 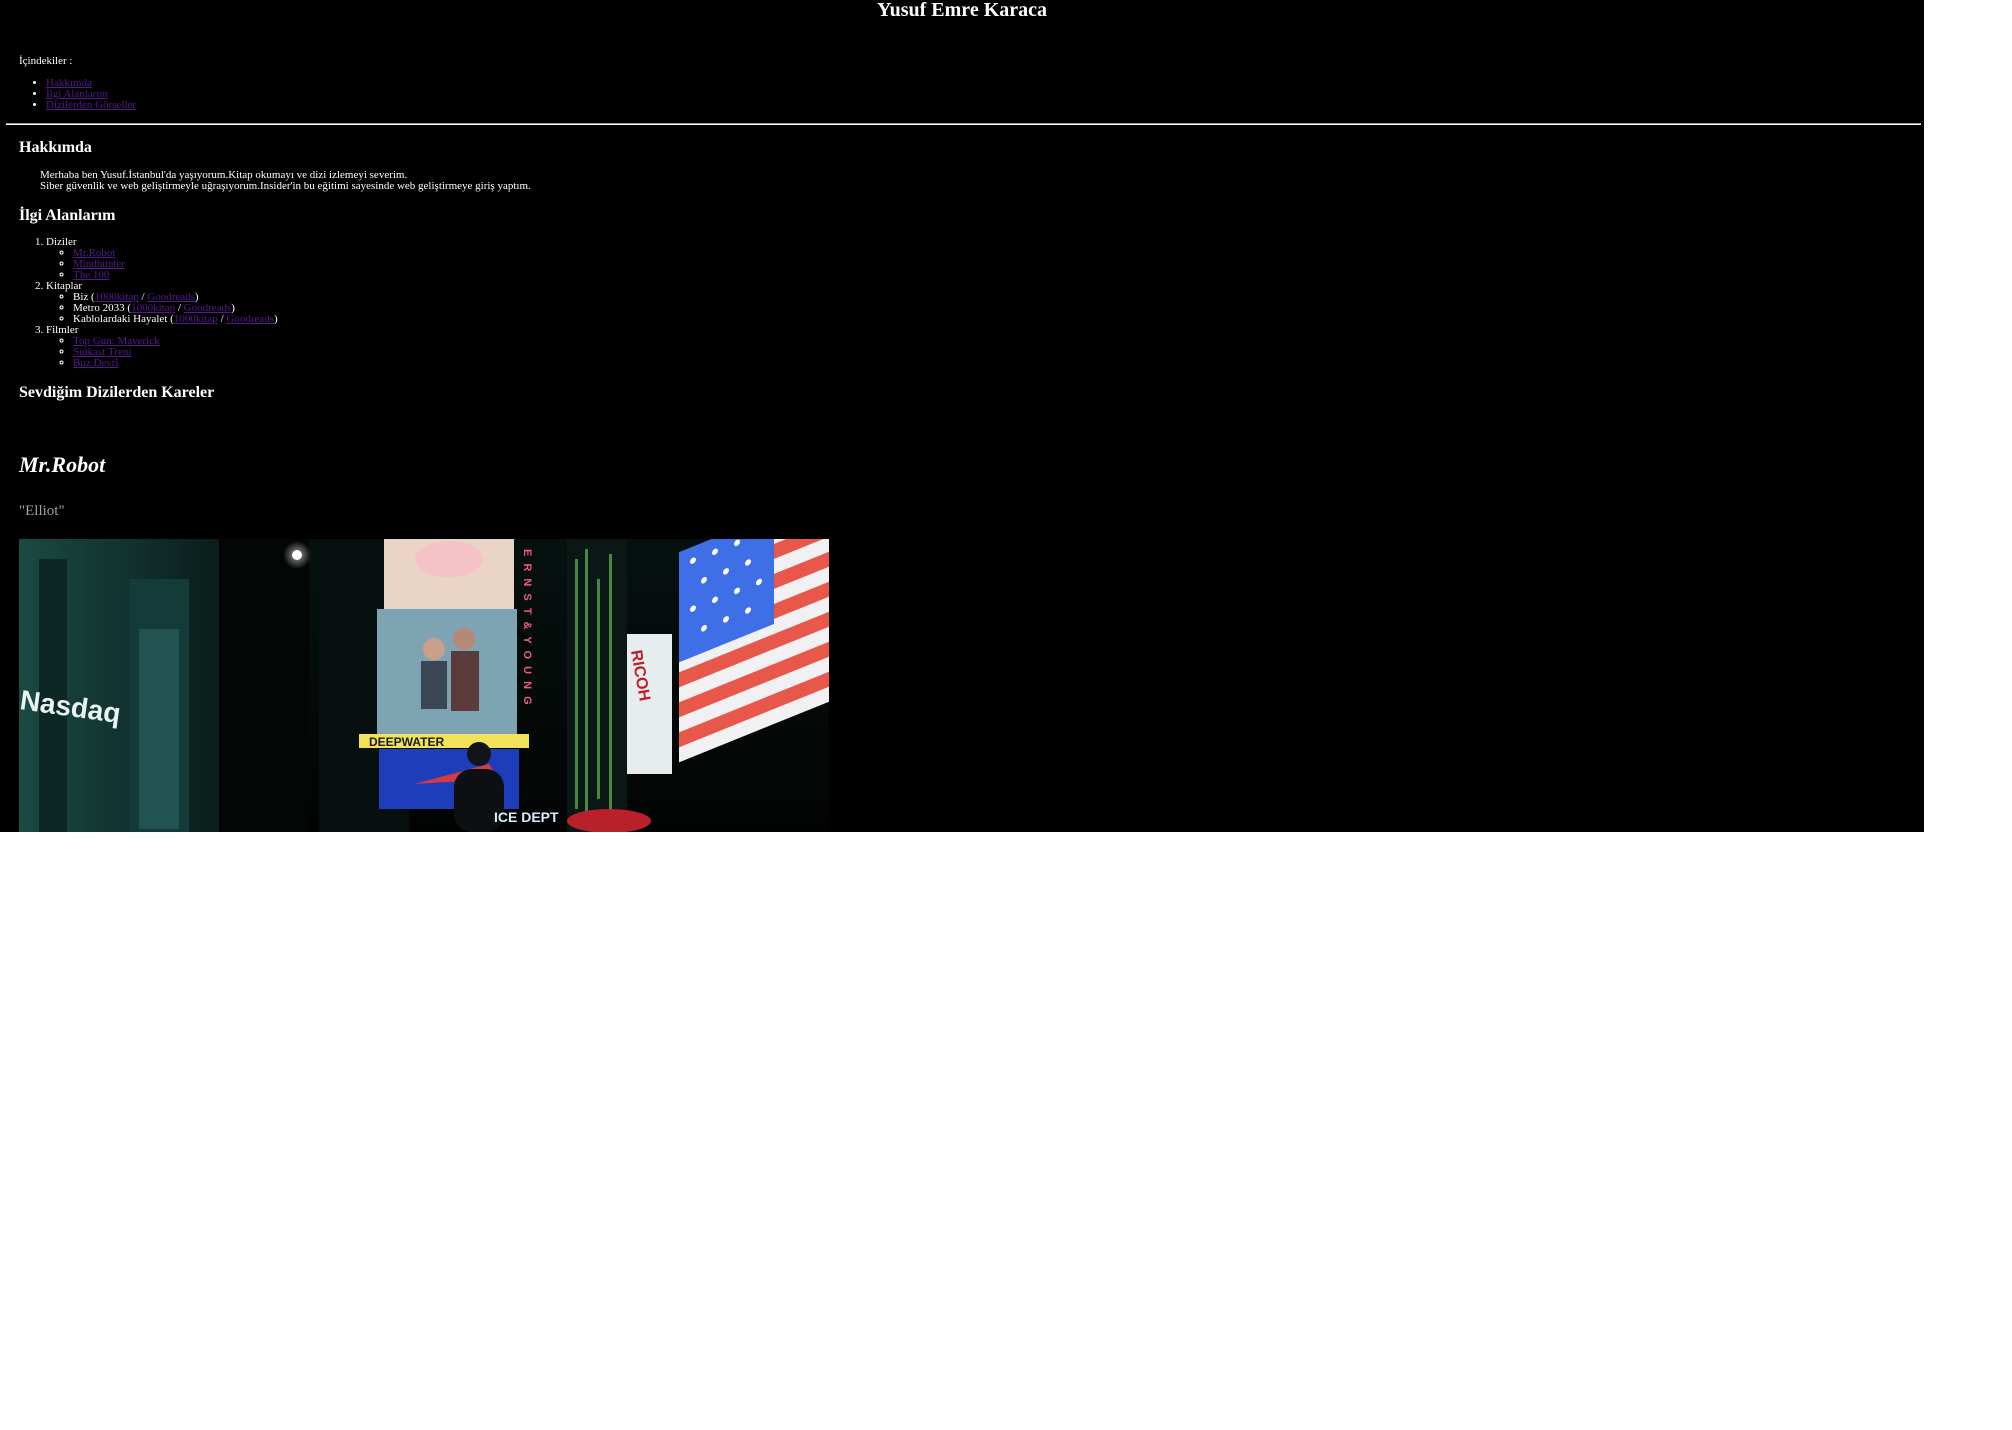 I want to click on list-item: Dizilerden Görseller, so click(x=91, y=105).